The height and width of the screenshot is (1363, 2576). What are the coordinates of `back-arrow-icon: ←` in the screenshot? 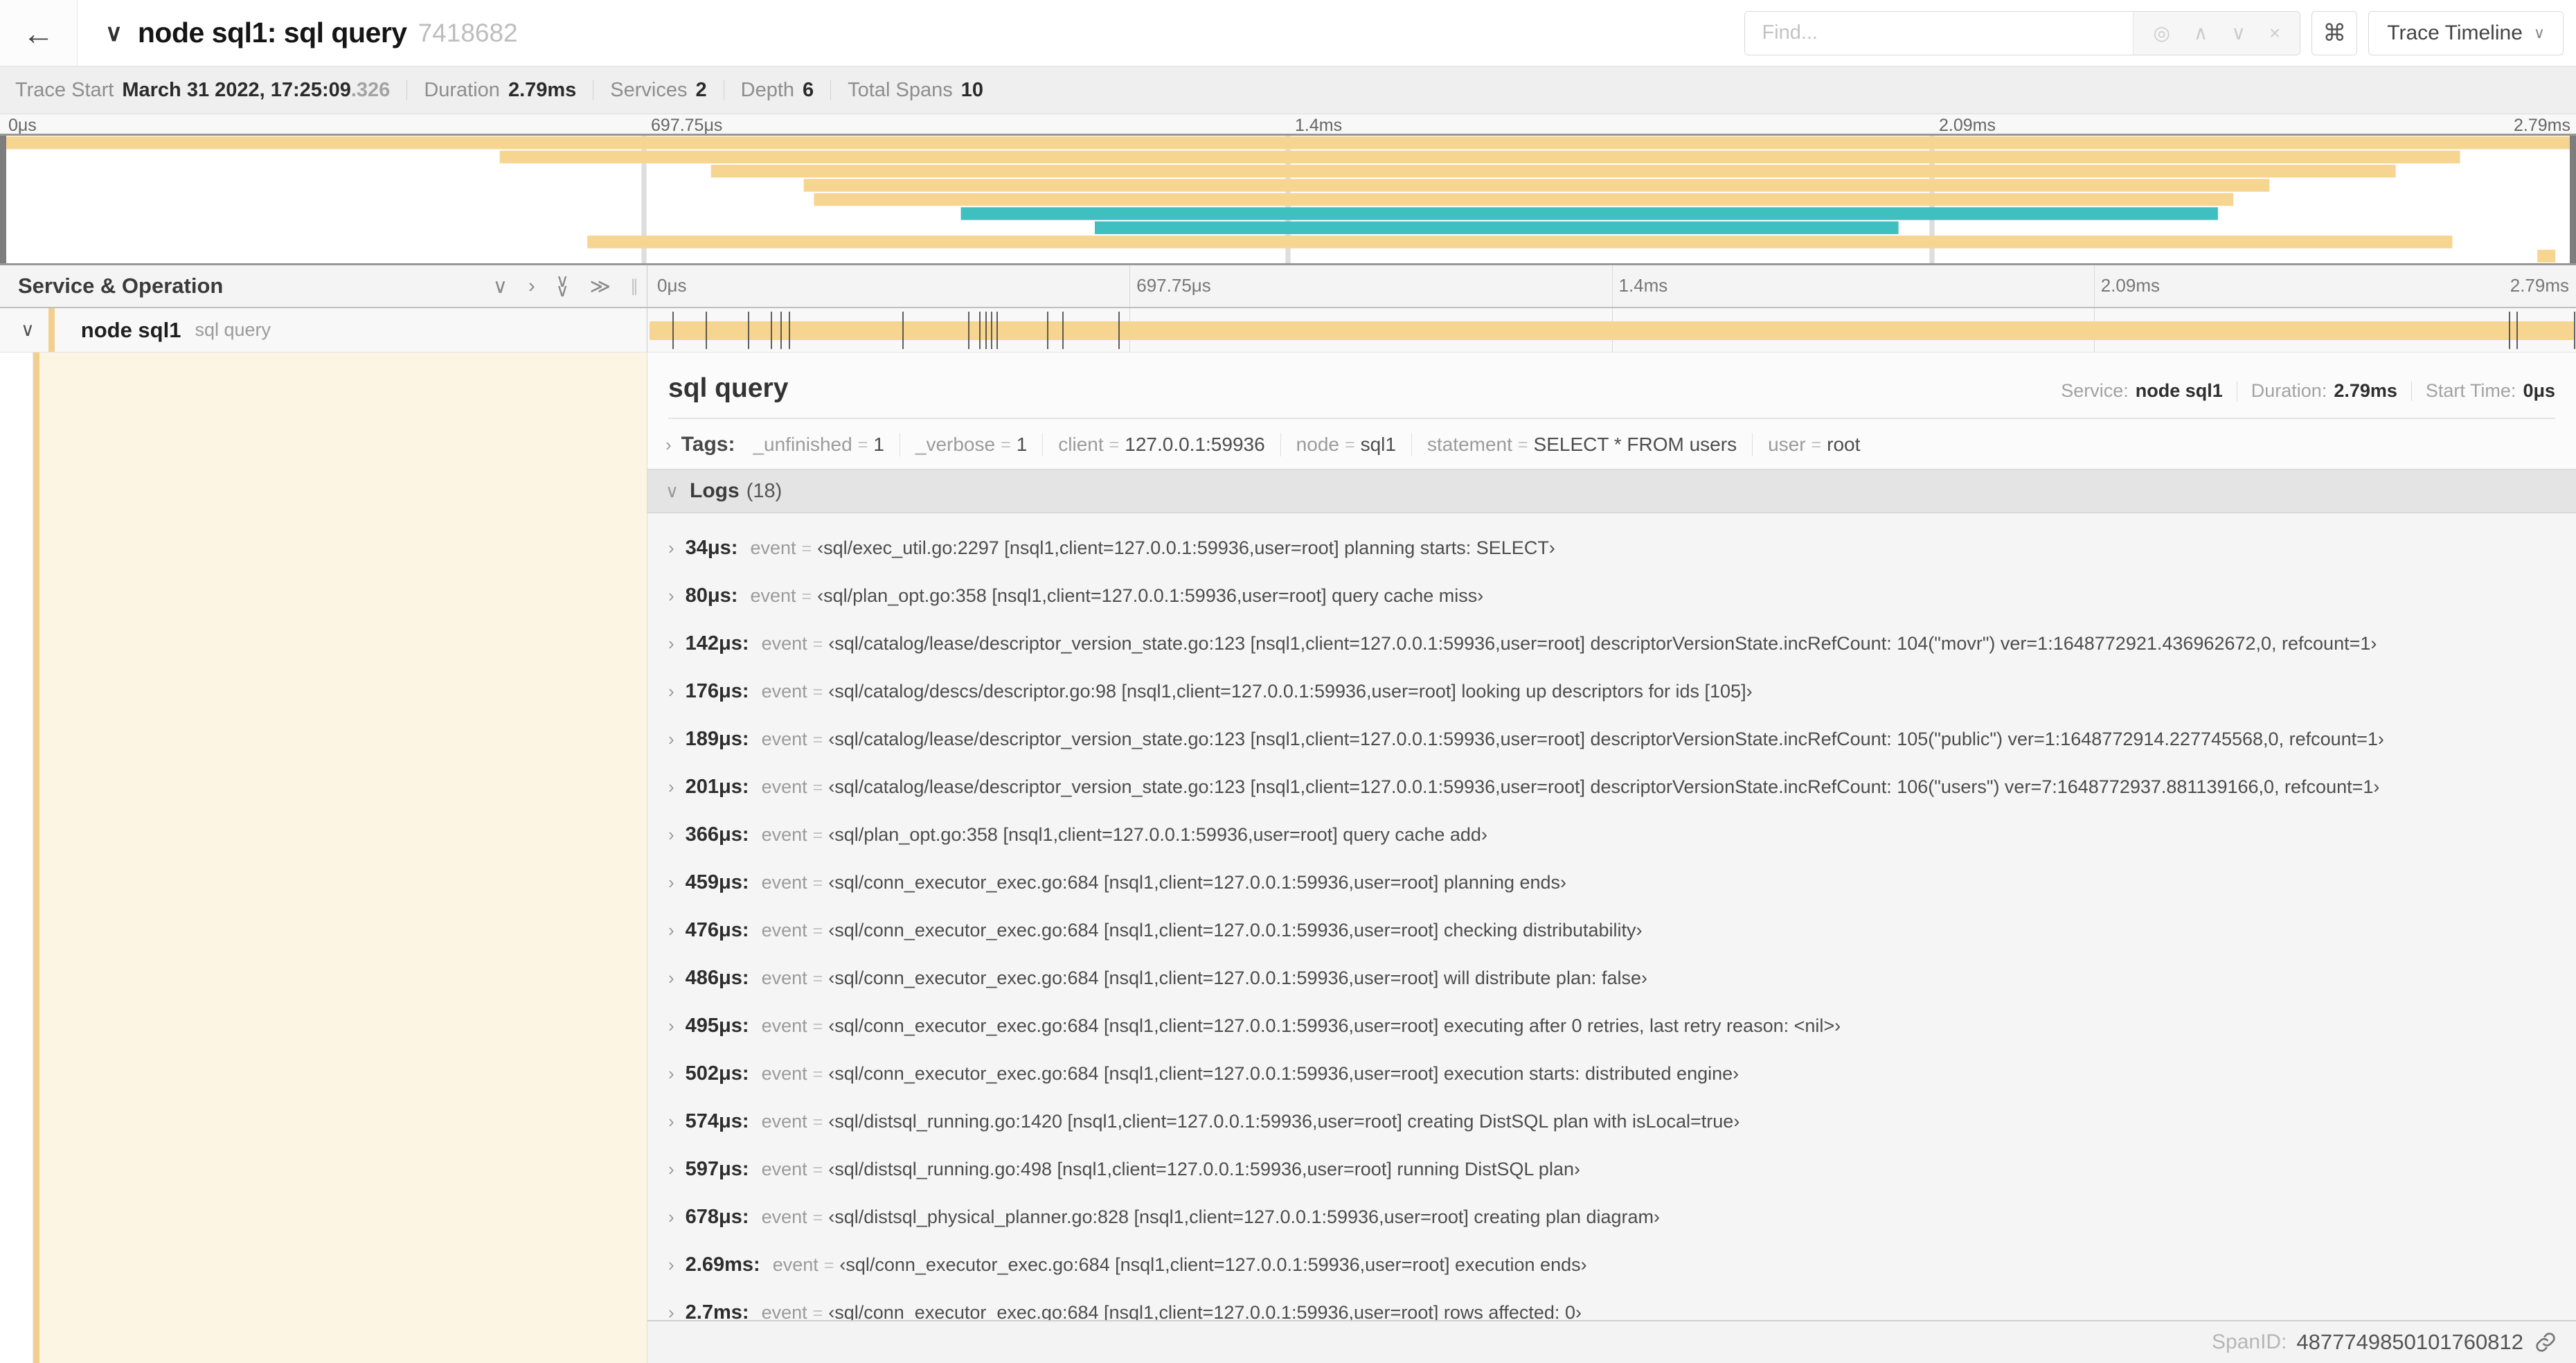 It's located at (38, 33).